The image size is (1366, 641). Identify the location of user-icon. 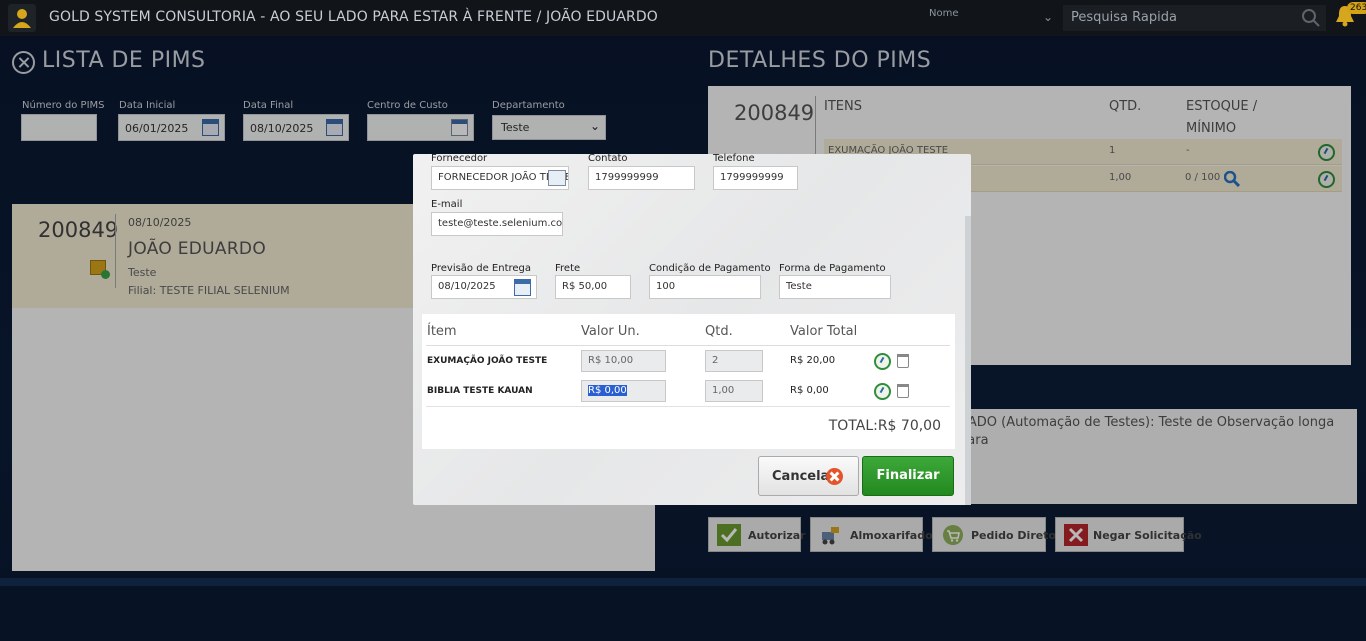
(22, 18).